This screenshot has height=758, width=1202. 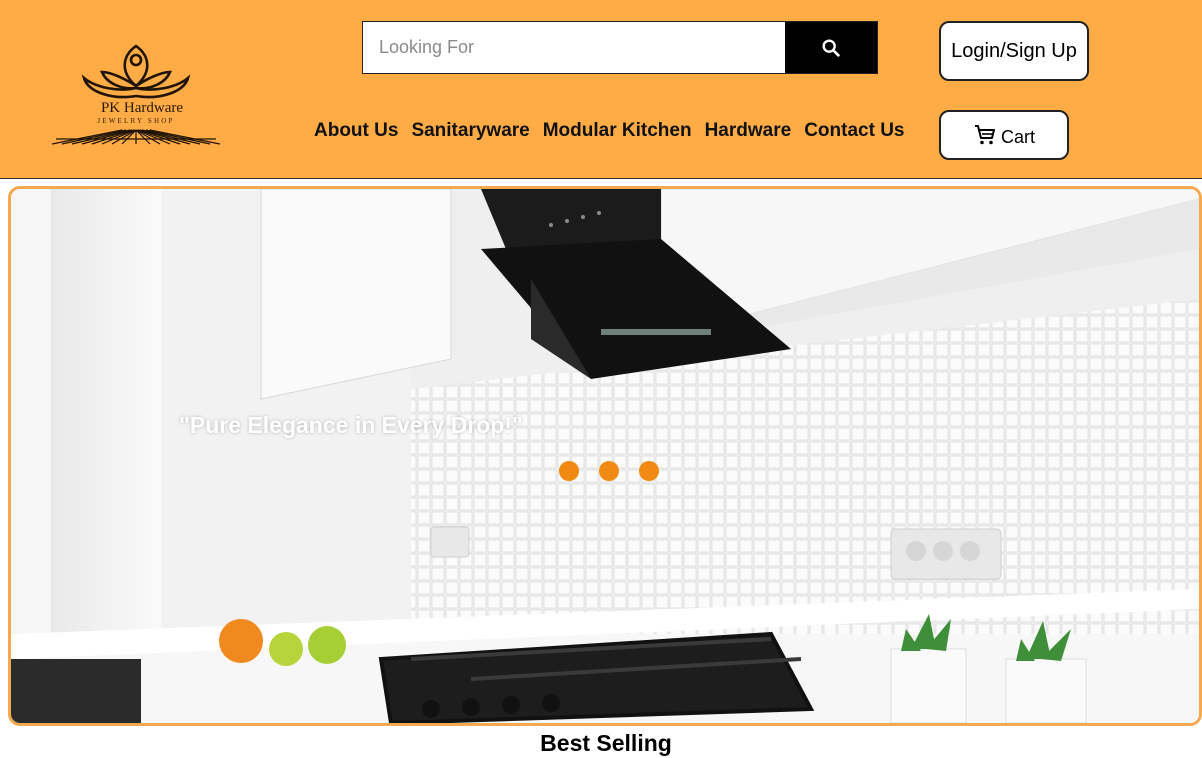 I want to click on brand-tagline: JEWELRY SHOP, so click(x=136, y=121).